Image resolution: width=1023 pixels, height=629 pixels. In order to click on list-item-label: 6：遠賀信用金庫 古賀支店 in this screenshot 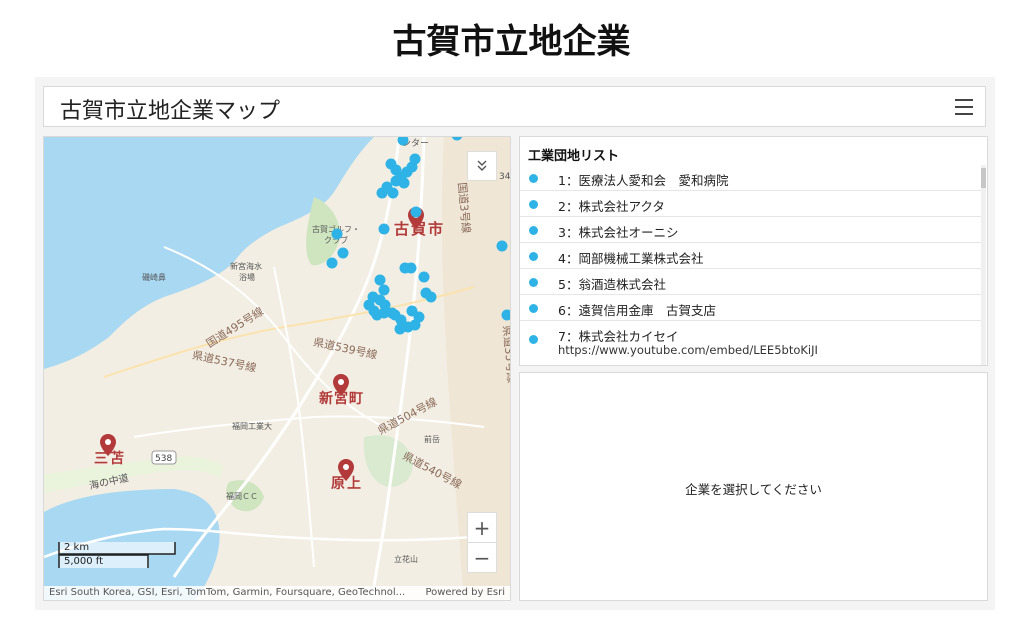, I will do `click(637, 310)`.